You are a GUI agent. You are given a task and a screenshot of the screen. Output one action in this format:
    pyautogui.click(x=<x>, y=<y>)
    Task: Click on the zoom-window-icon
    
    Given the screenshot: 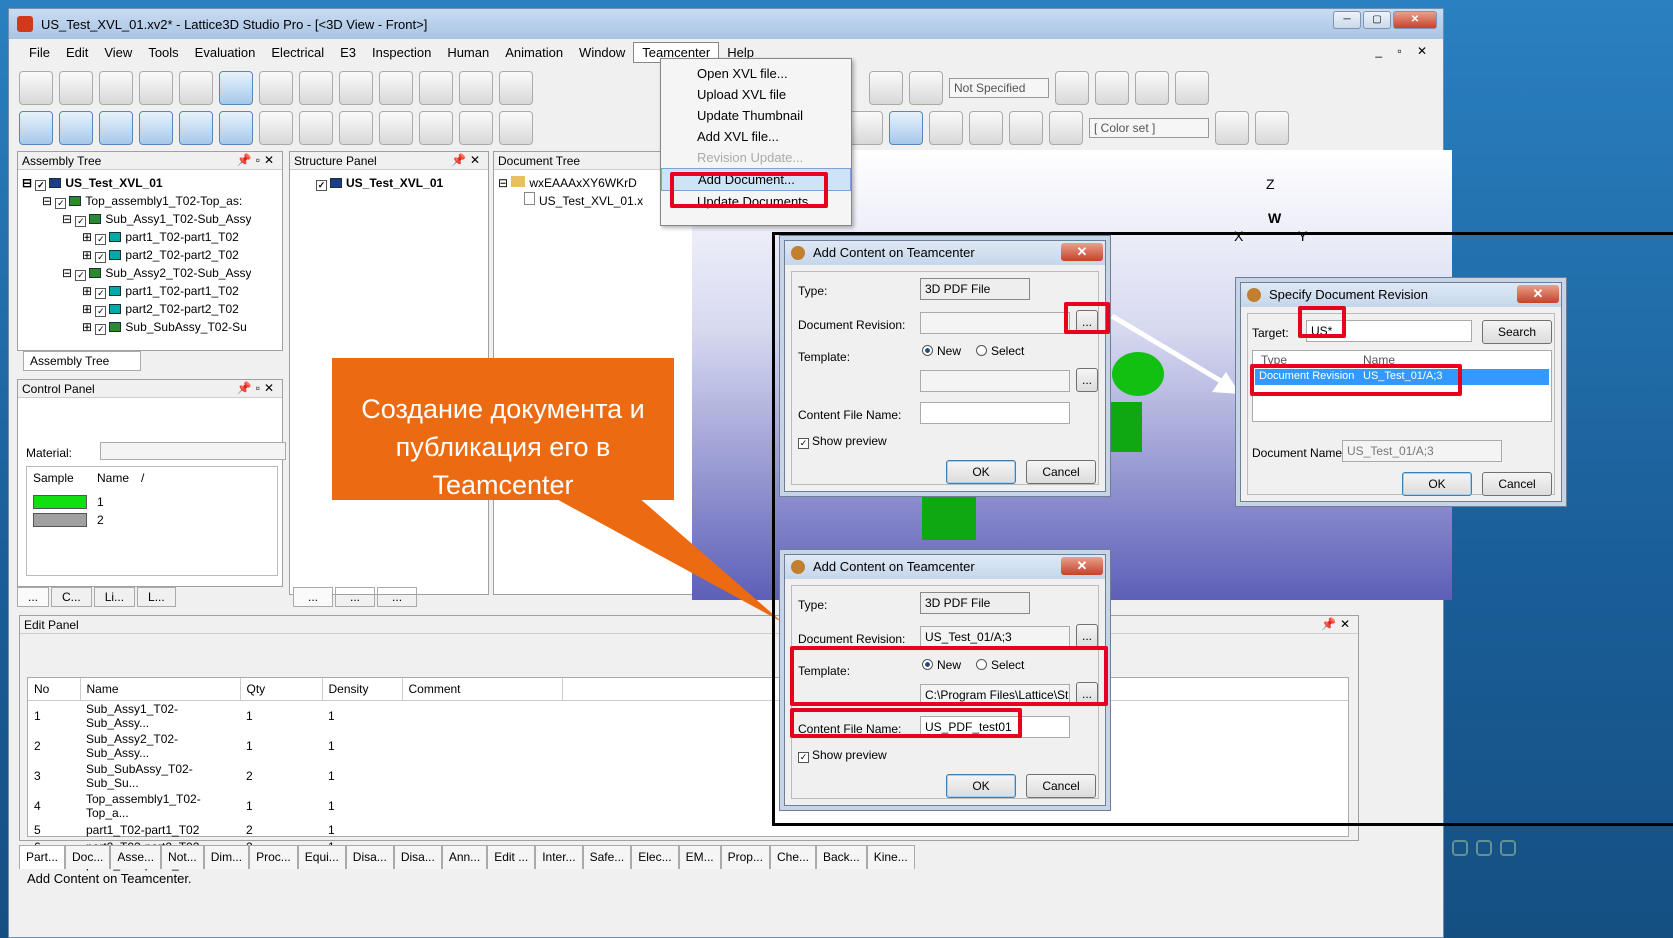 What is the action you would take?
    pyautogui.click(x=316, y=88)
    